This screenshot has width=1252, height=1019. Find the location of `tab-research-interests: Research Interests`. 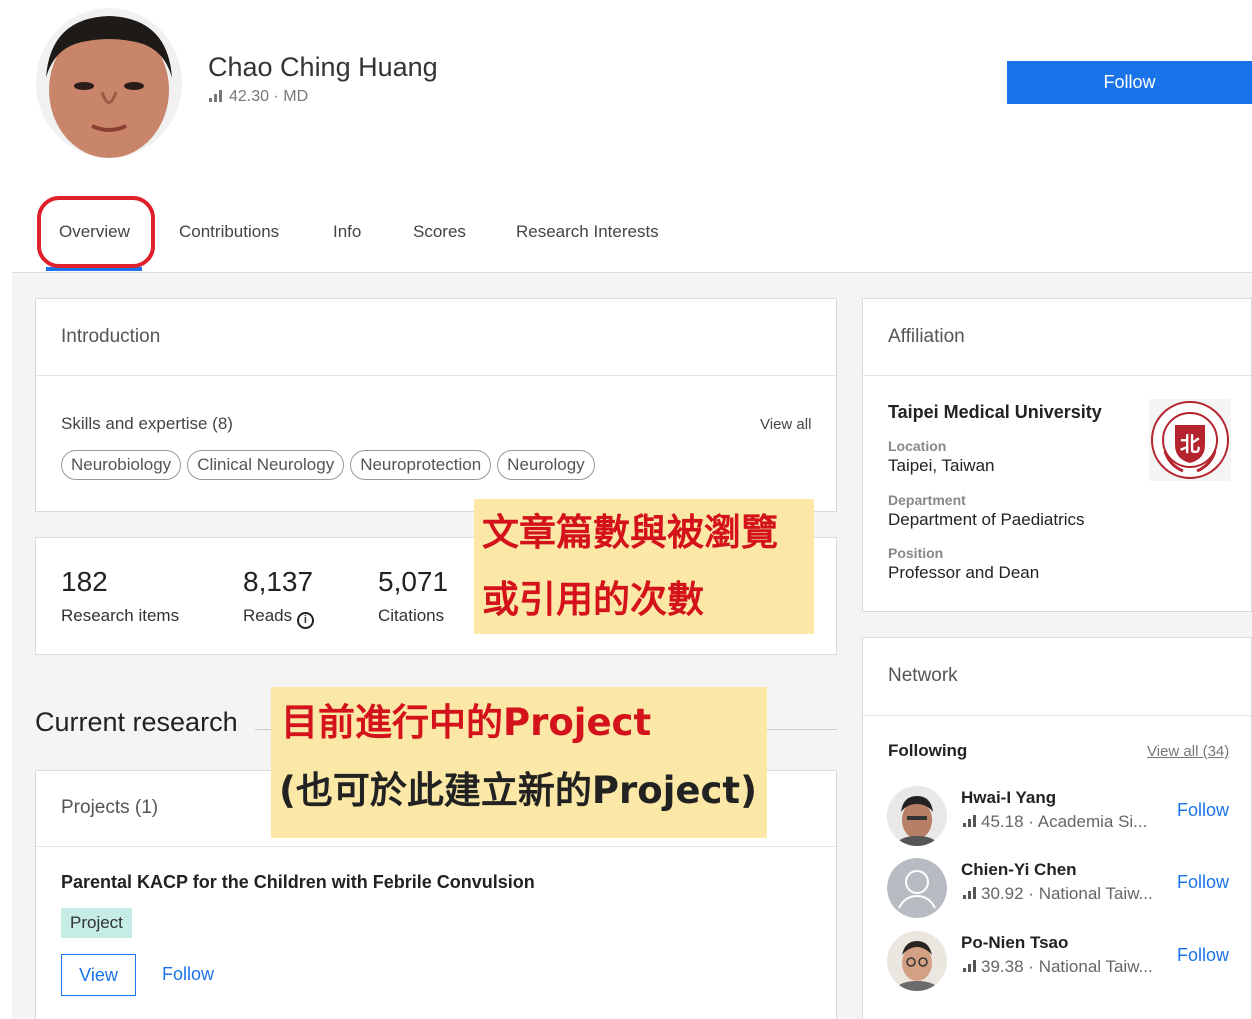

tab-research-interests: Research Interests is located at coordinates (587, 232).